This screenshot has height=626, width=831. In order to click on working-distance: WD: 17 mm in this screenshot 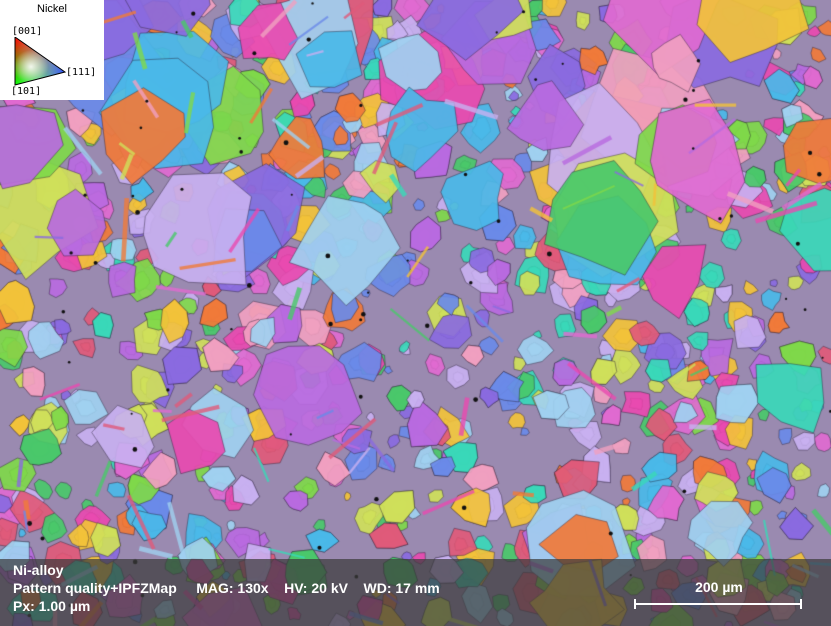, I will do `click(401, 588)`.